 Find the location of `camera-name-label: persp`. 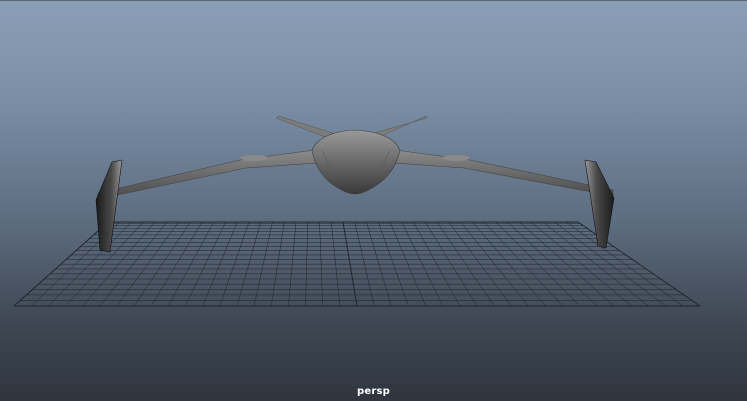

camera-name-label: persp is located at coordinates (373, 391).